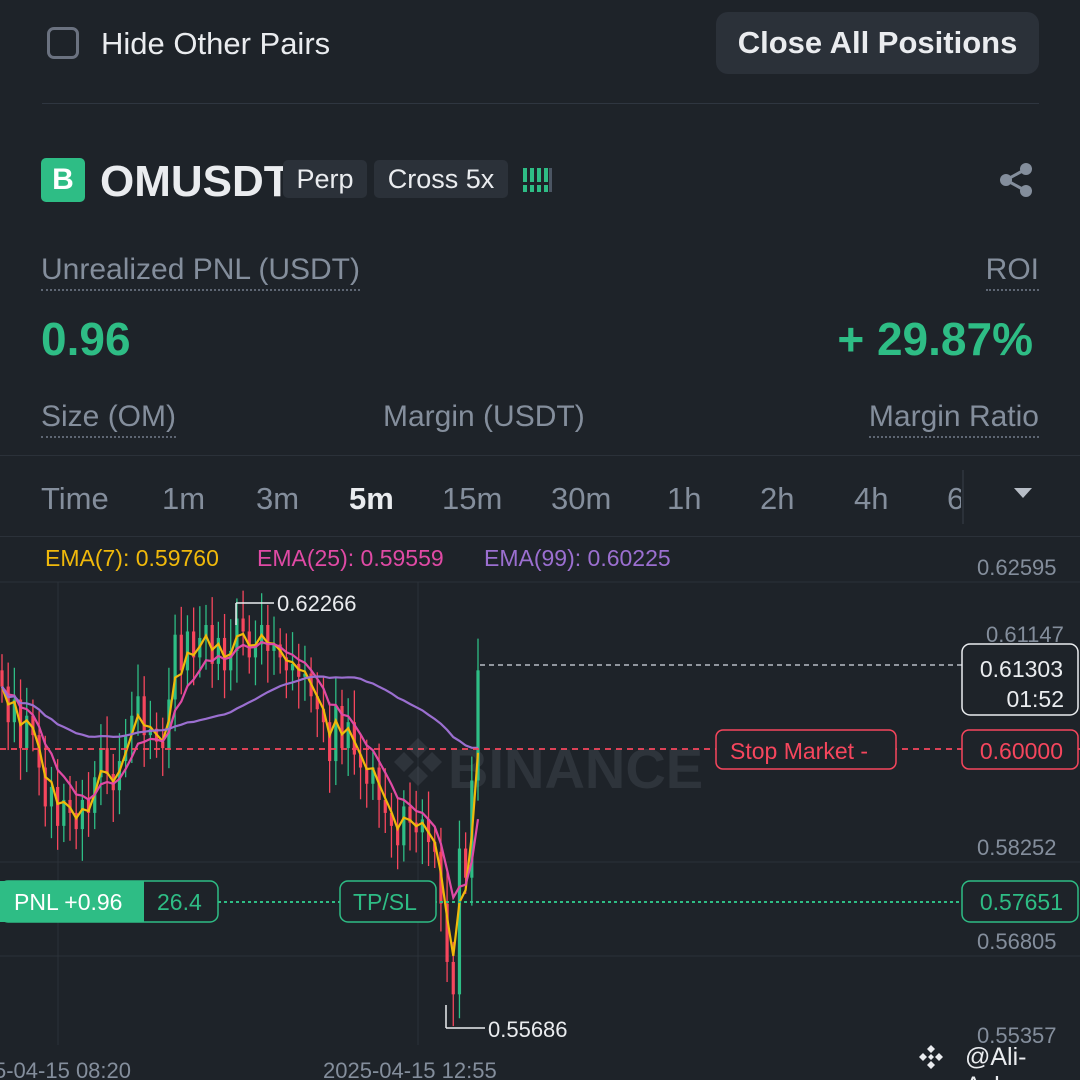 Image resolution: width=1080 pixels, height=1080 pixels. Describe the element at coordinates (472, 499) in the screenshot. I see `tf-15m: 15m` at that location.